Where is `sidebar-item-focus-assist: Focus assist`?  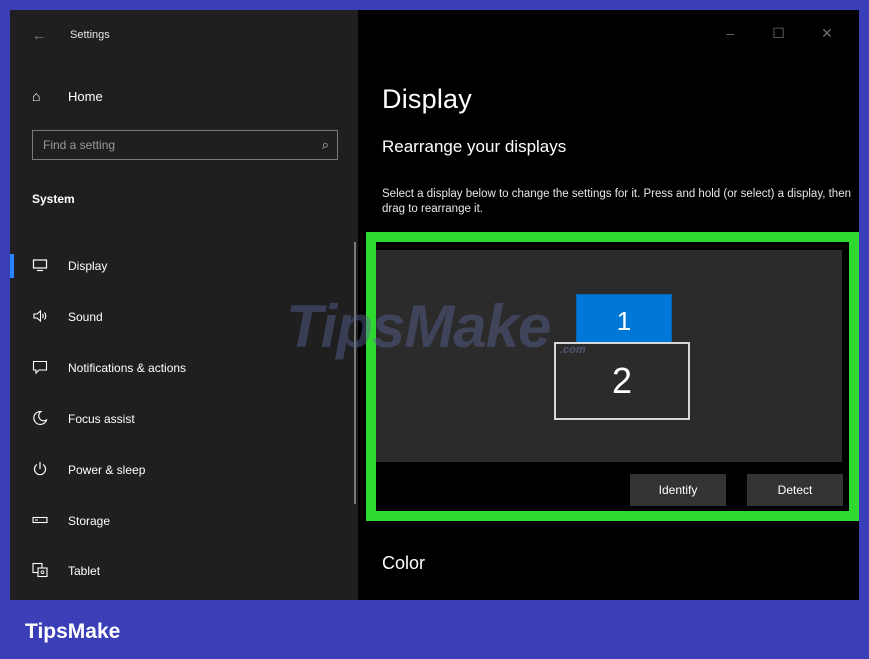 sidebar-item-focus-assist: Focus assist is located at coordinates (180, 419).